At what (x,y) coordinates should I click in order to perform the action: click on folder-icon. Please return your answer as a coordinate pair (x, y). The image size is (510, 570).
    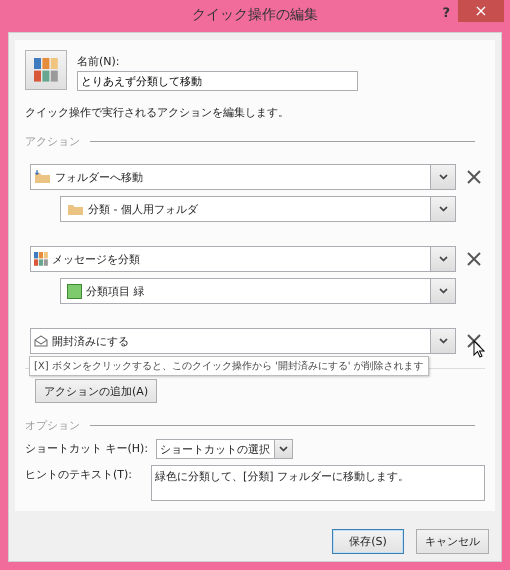
    Looking at the image, I should click on (75, 209).